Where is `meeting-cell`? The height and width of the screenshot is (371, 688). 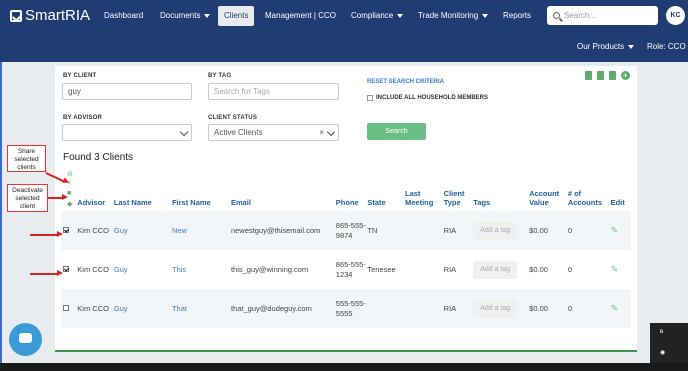 meeting-cell is located at coordinates (424, 308).